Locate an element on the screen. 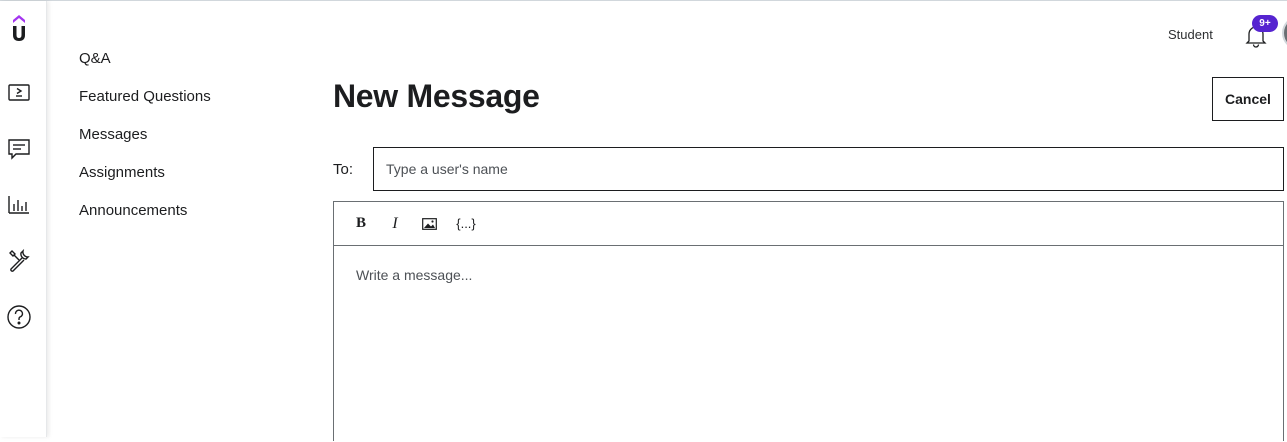 The image size is (1287, 442). italic-button: I is located at coordinates (395, 224).